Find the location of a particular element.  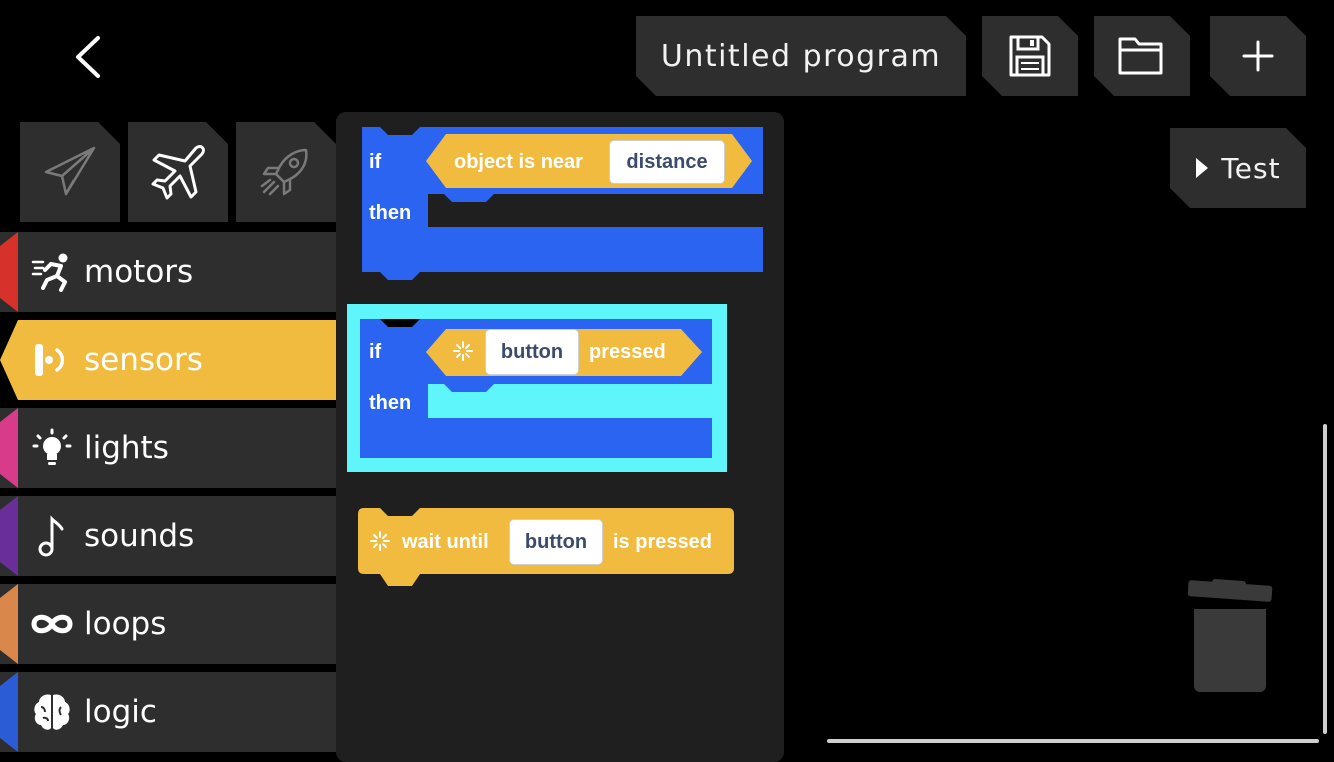

music-note-icon is located at coordinates (52, 536).